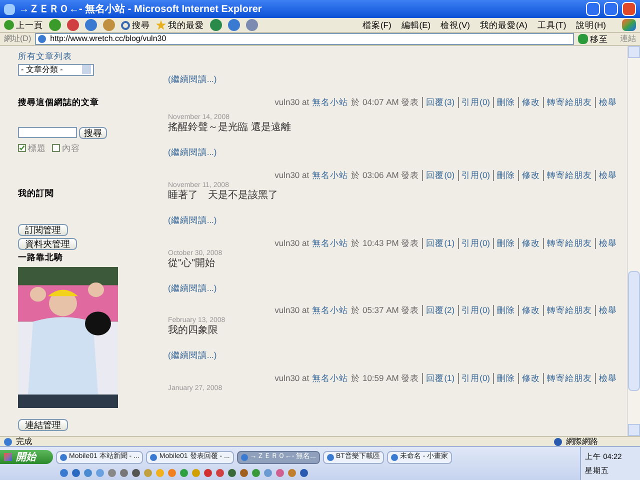 This screenshot has width=640, height=480. Describe the element at coordinates (593, 9) in the screenshot. I see `minimize-button` at that location.